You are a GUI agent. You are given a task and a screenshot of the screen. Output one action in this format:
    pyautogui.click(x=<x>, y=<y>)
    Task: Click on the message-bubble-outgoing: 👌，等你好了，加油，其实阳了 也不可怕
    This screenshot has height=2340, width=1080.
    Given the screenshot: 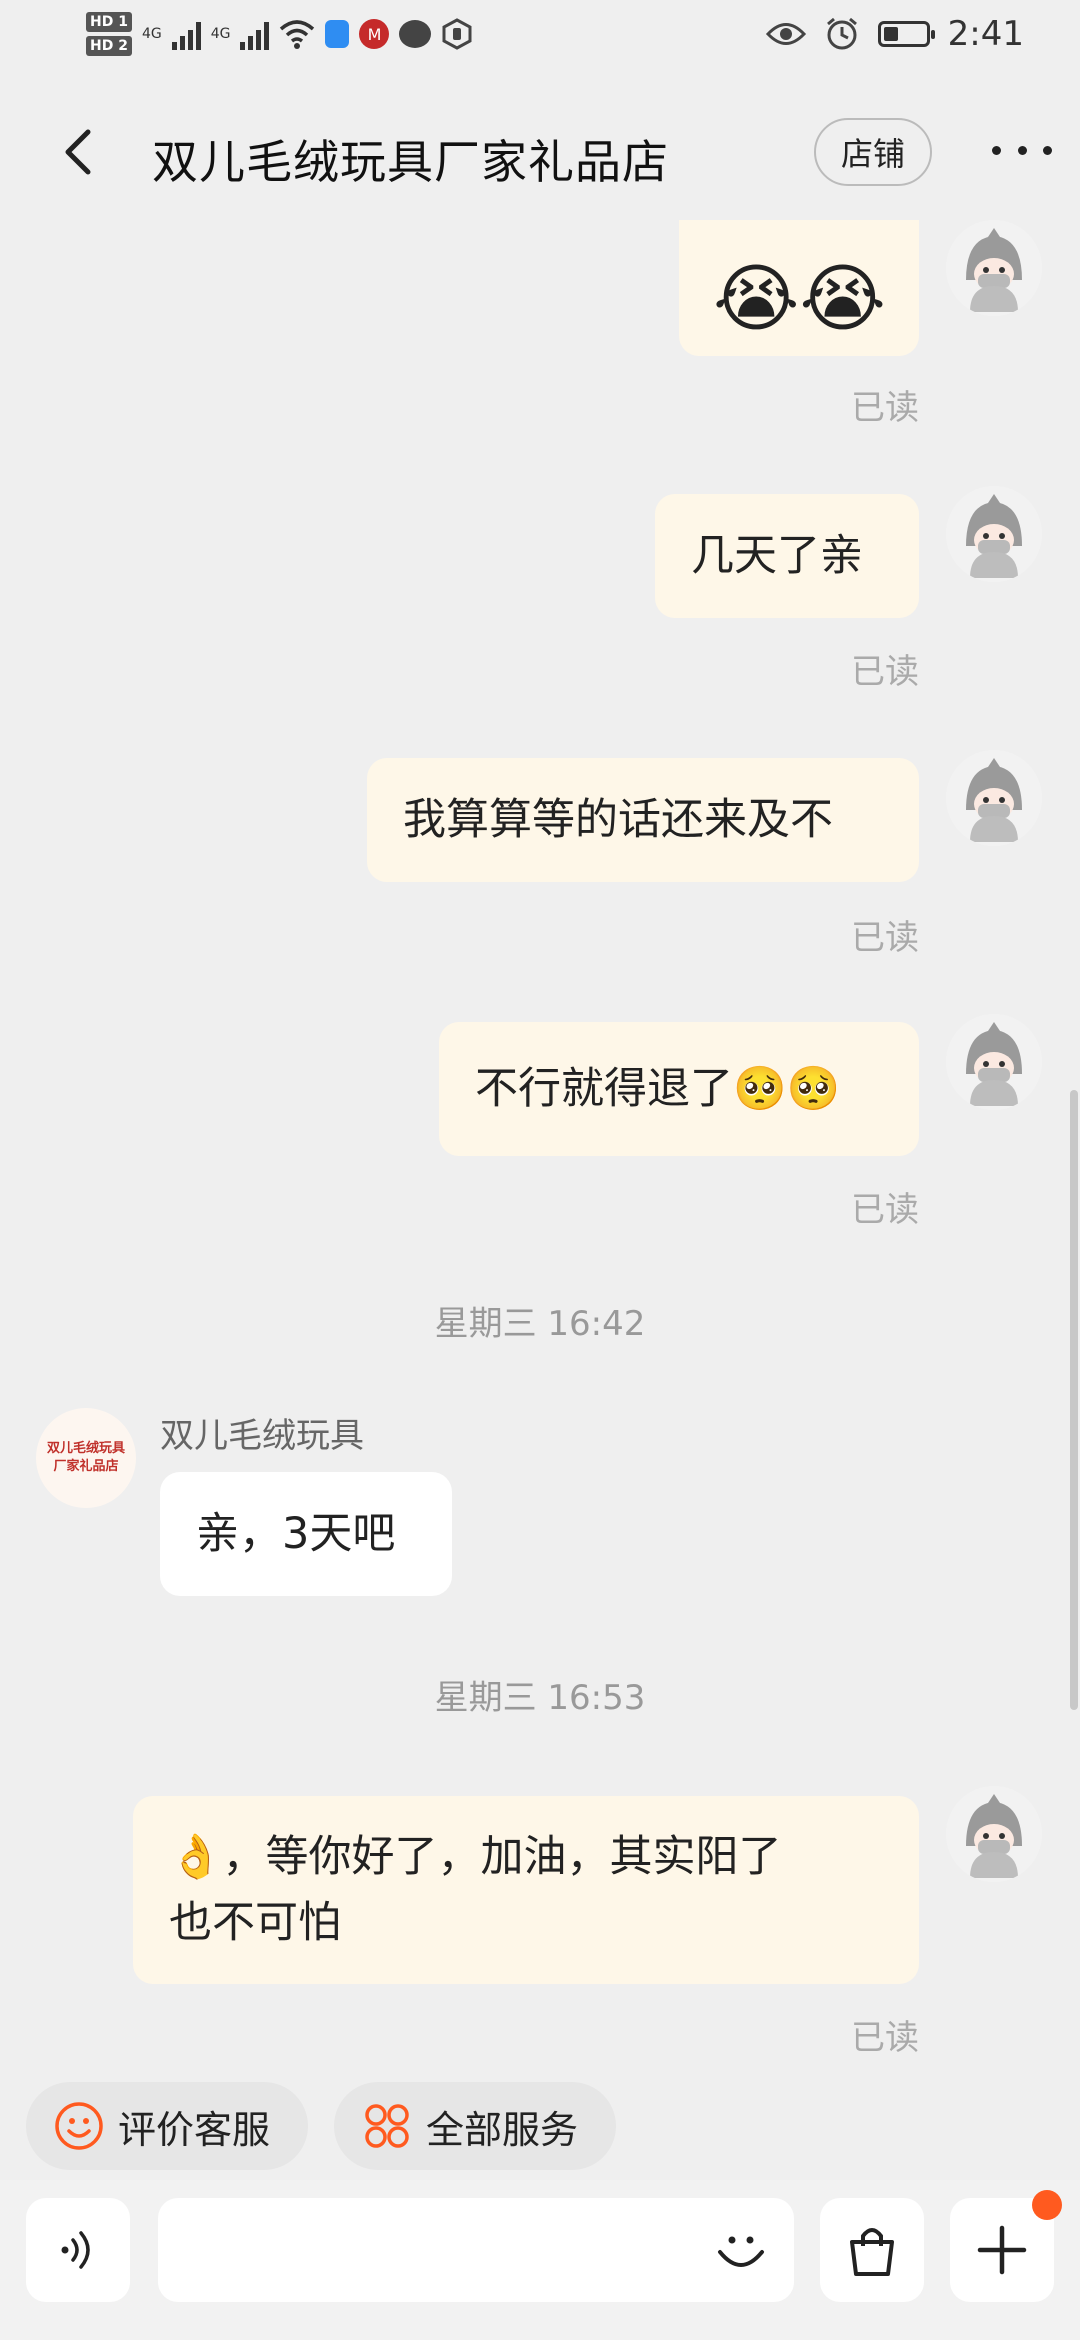 What is the action you would take?
    pyautogui.click(x=526, y=1890)
    